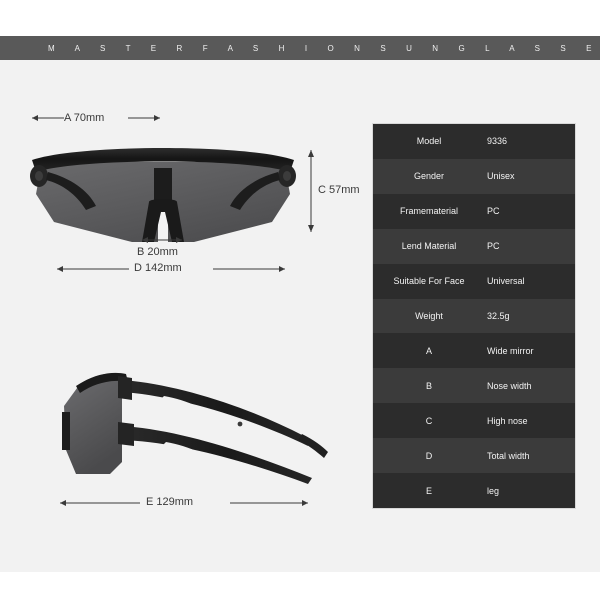 The width and height of the screenshot is (600, 600). Describe the element at coordinates (506, 281) in the screenshot. I see `spec-value: Universal` at that location.